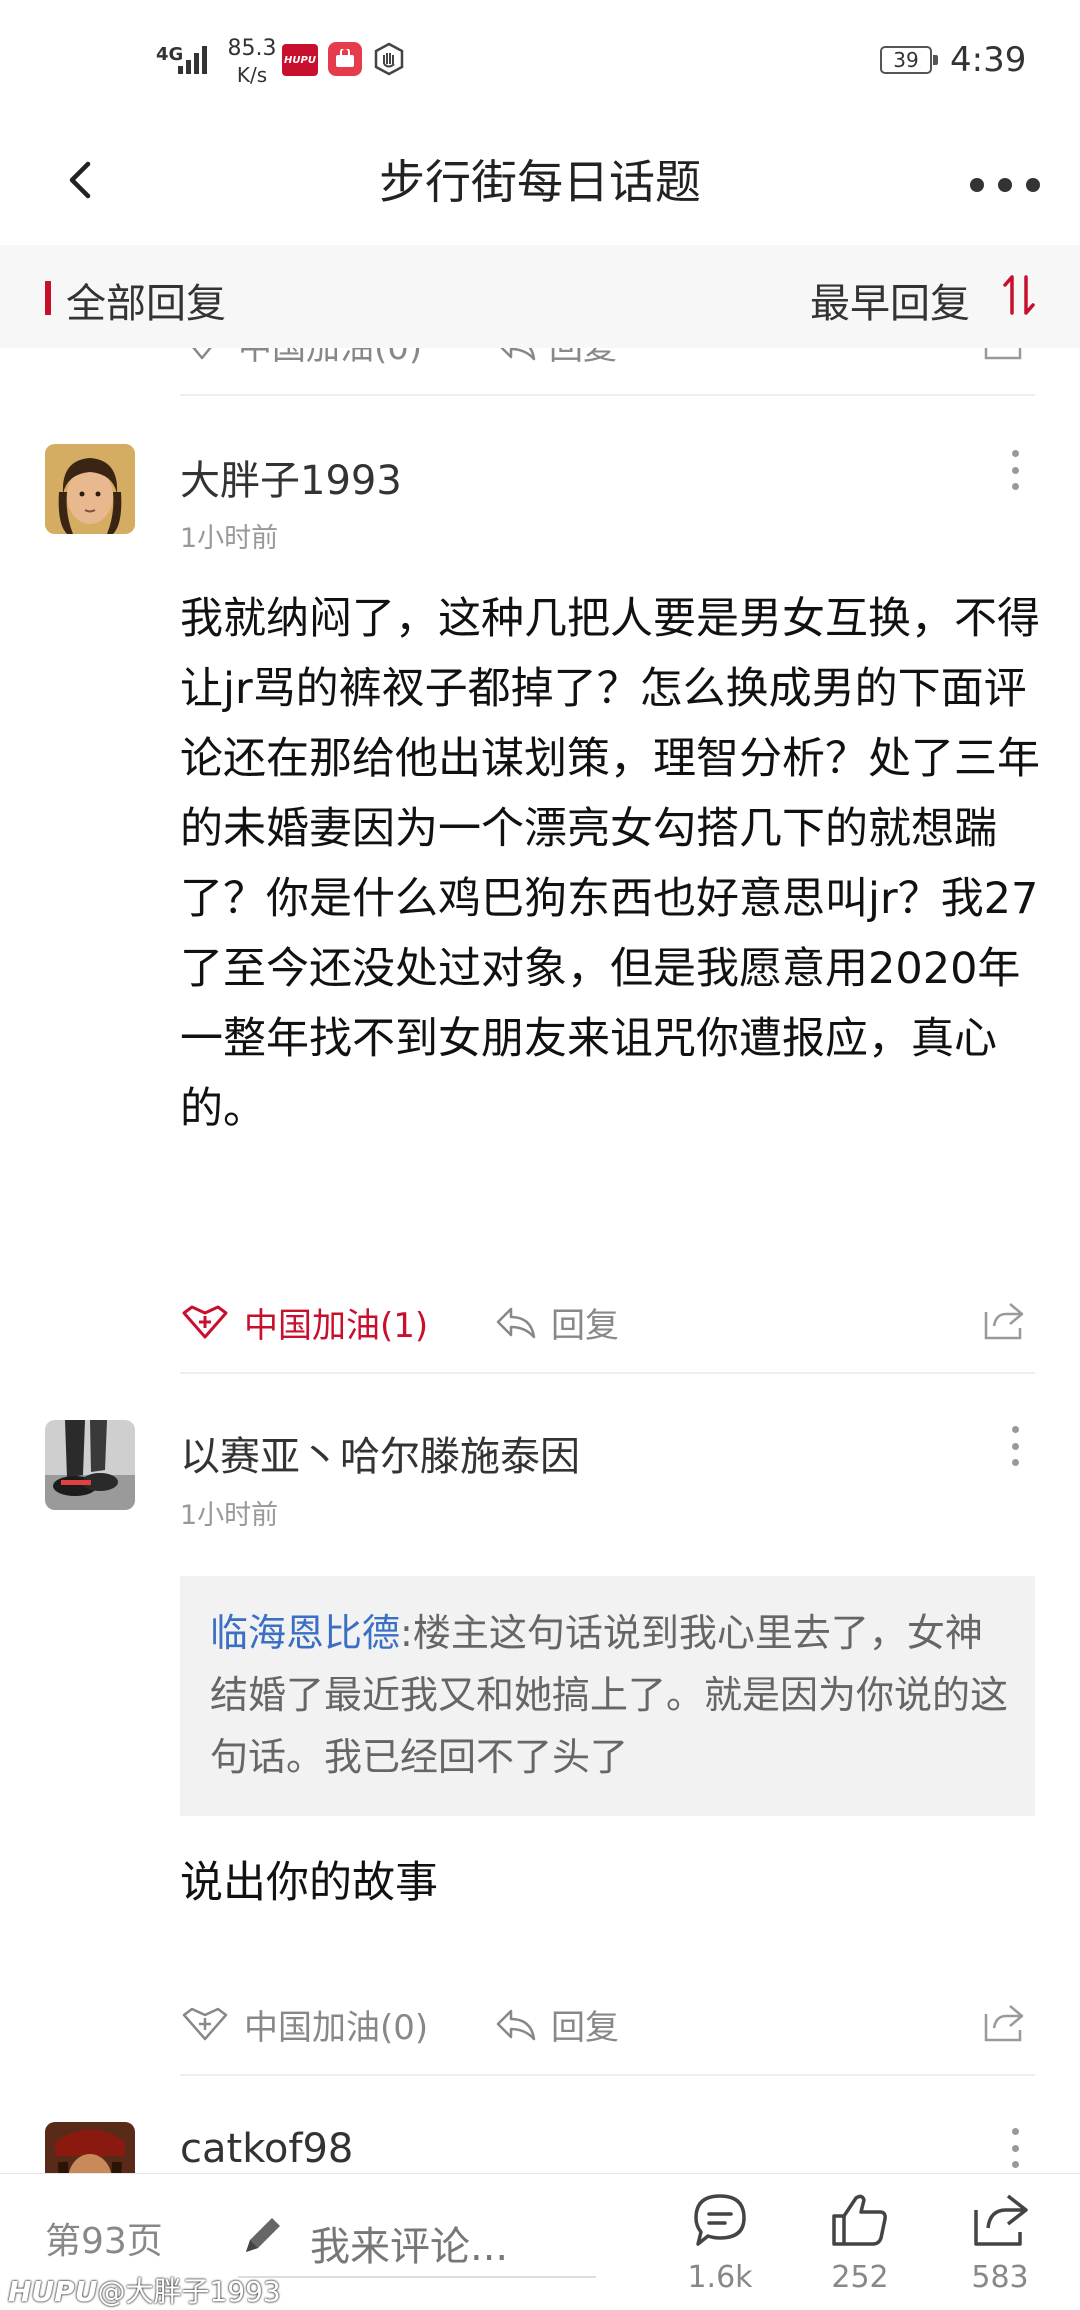 This screenshot has width=1080, height=2310. I want to click on navigation-bar: 步行街每日话题, so click(540, 182).